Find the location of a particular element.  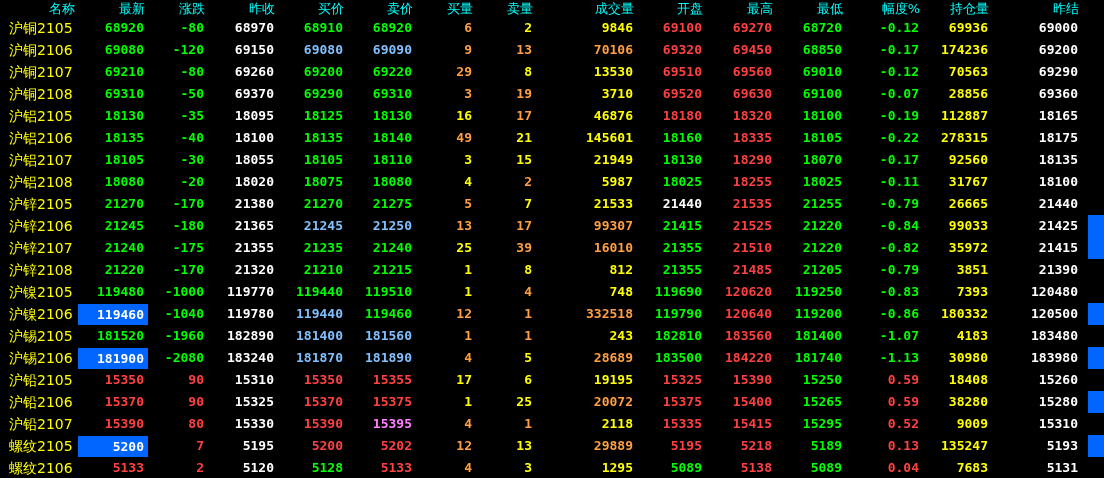

table-cell-text: 21220 is located at coordinates (124, 270).